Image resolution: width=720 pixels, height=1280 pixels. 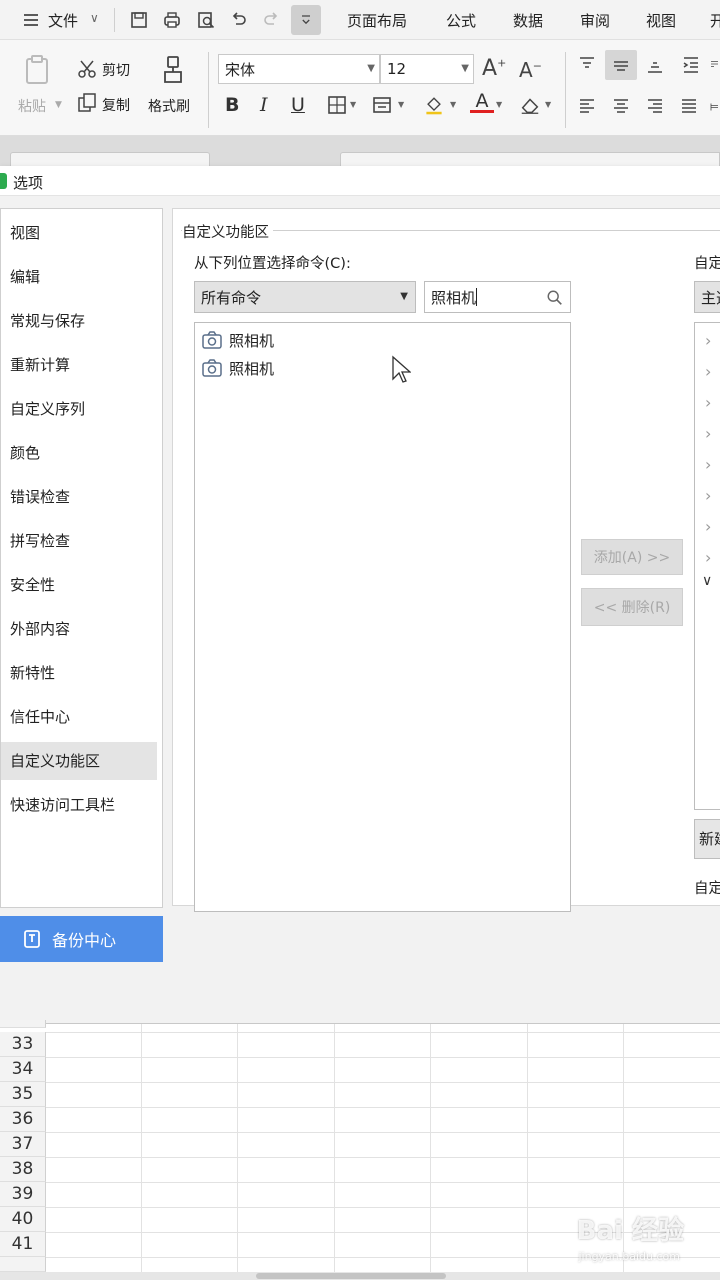 What do you see at coordinates (79, 717) in the screenshot?
I see `nav-item-trust-center: 信任中心` at bounding box center [79, 717].